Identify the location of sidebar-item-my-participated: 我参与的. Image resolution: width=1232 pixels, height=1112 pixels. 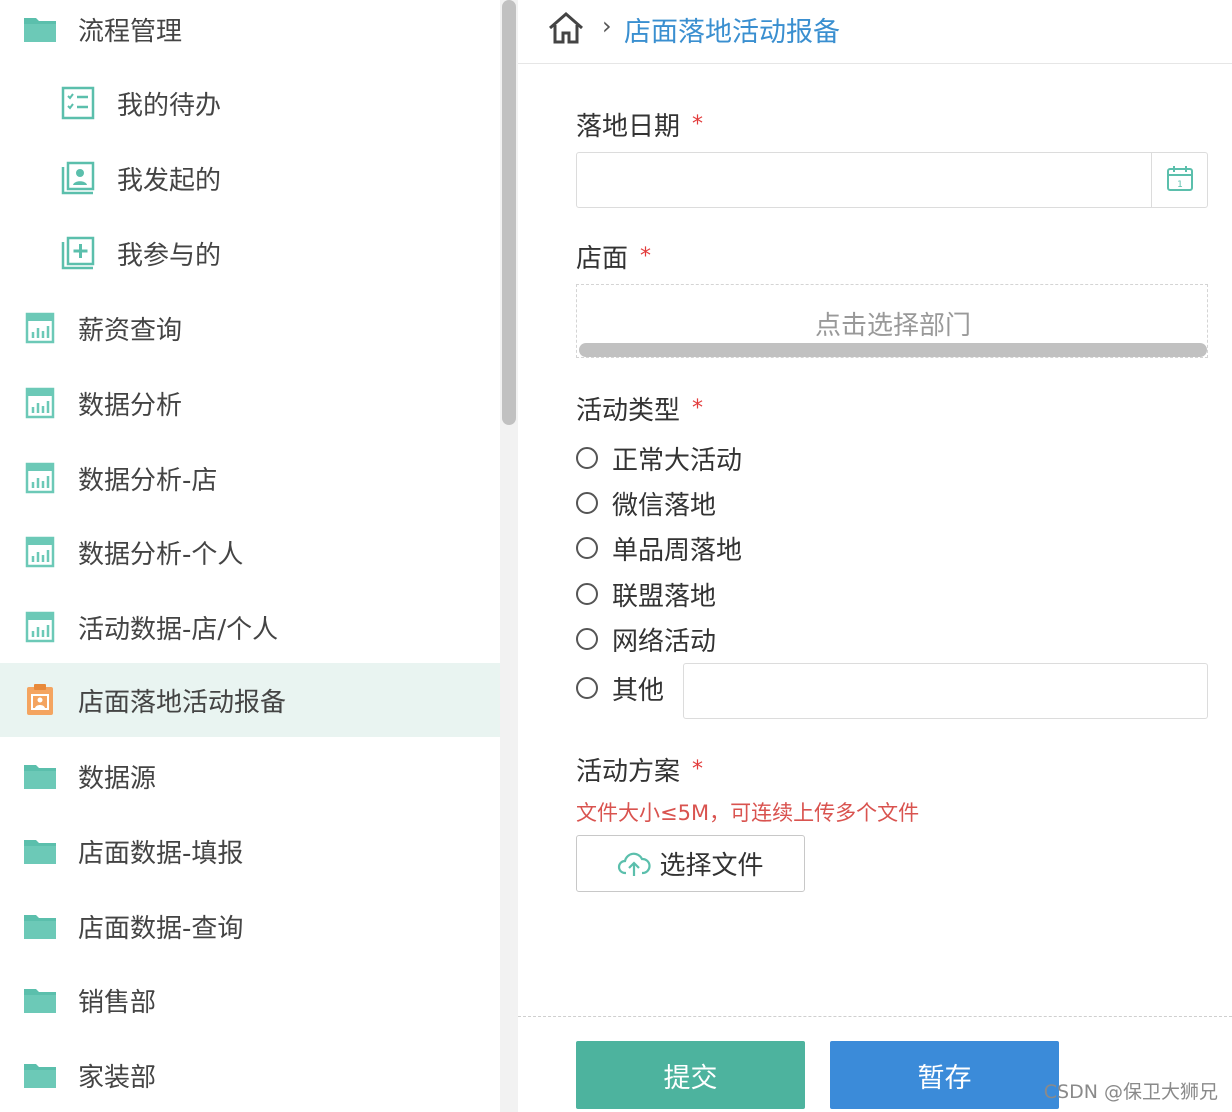
(250, 253).